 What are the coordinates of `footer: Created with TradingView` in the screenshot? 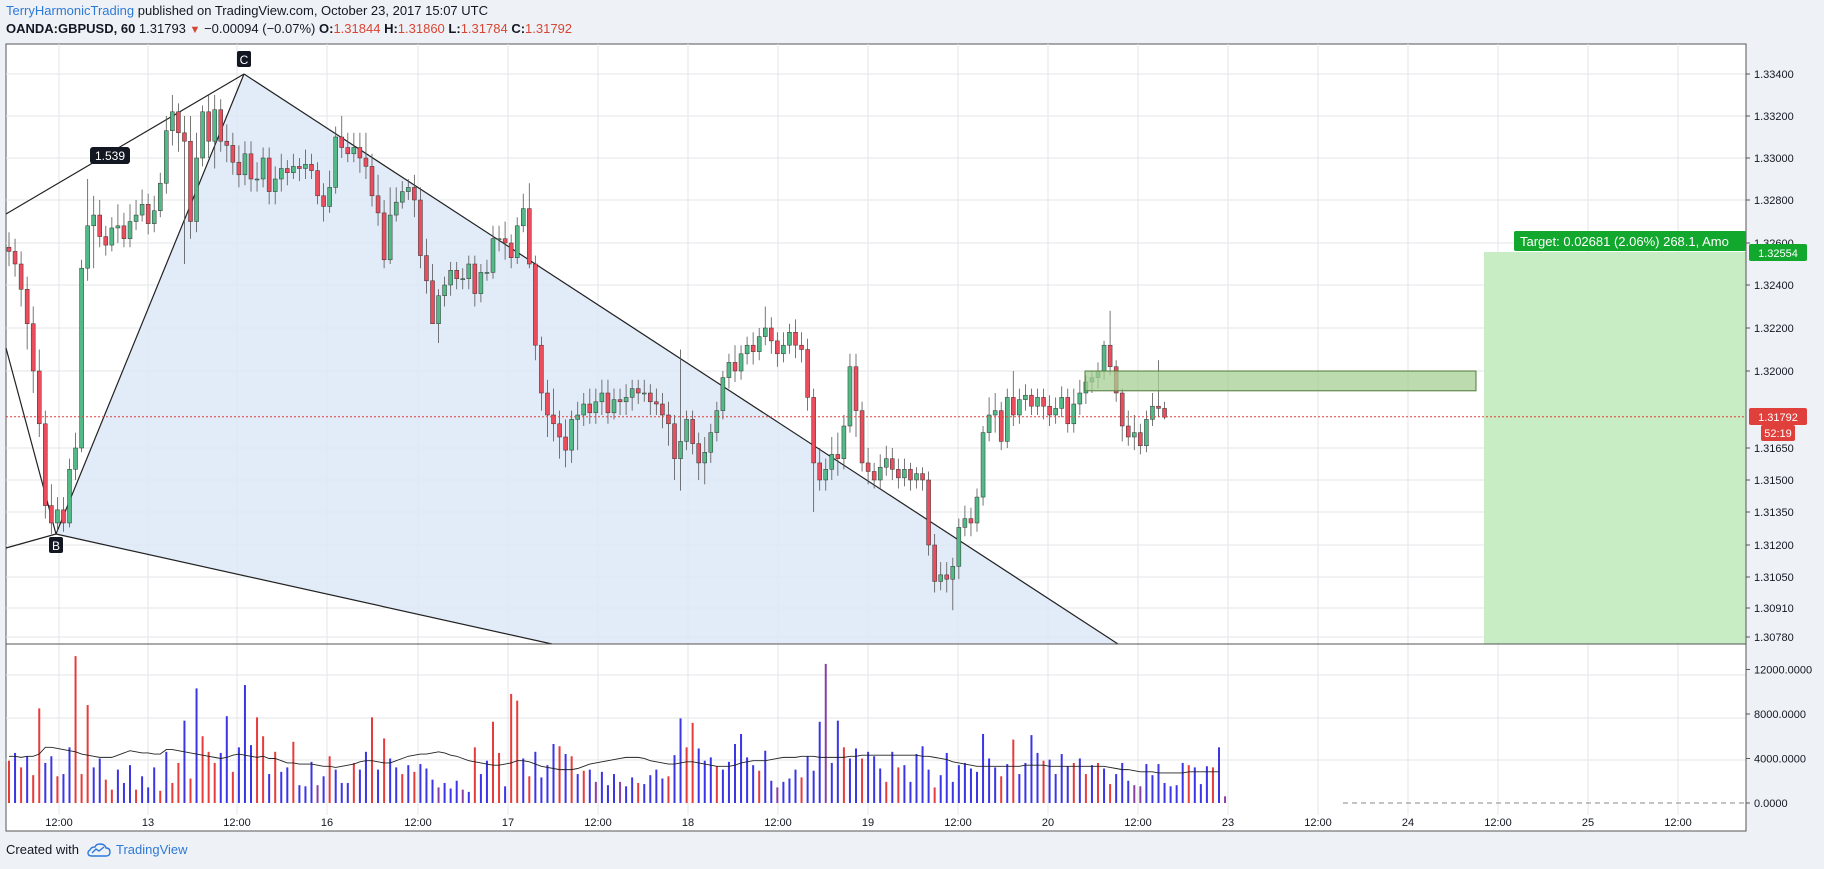 It's located at (97, 849).